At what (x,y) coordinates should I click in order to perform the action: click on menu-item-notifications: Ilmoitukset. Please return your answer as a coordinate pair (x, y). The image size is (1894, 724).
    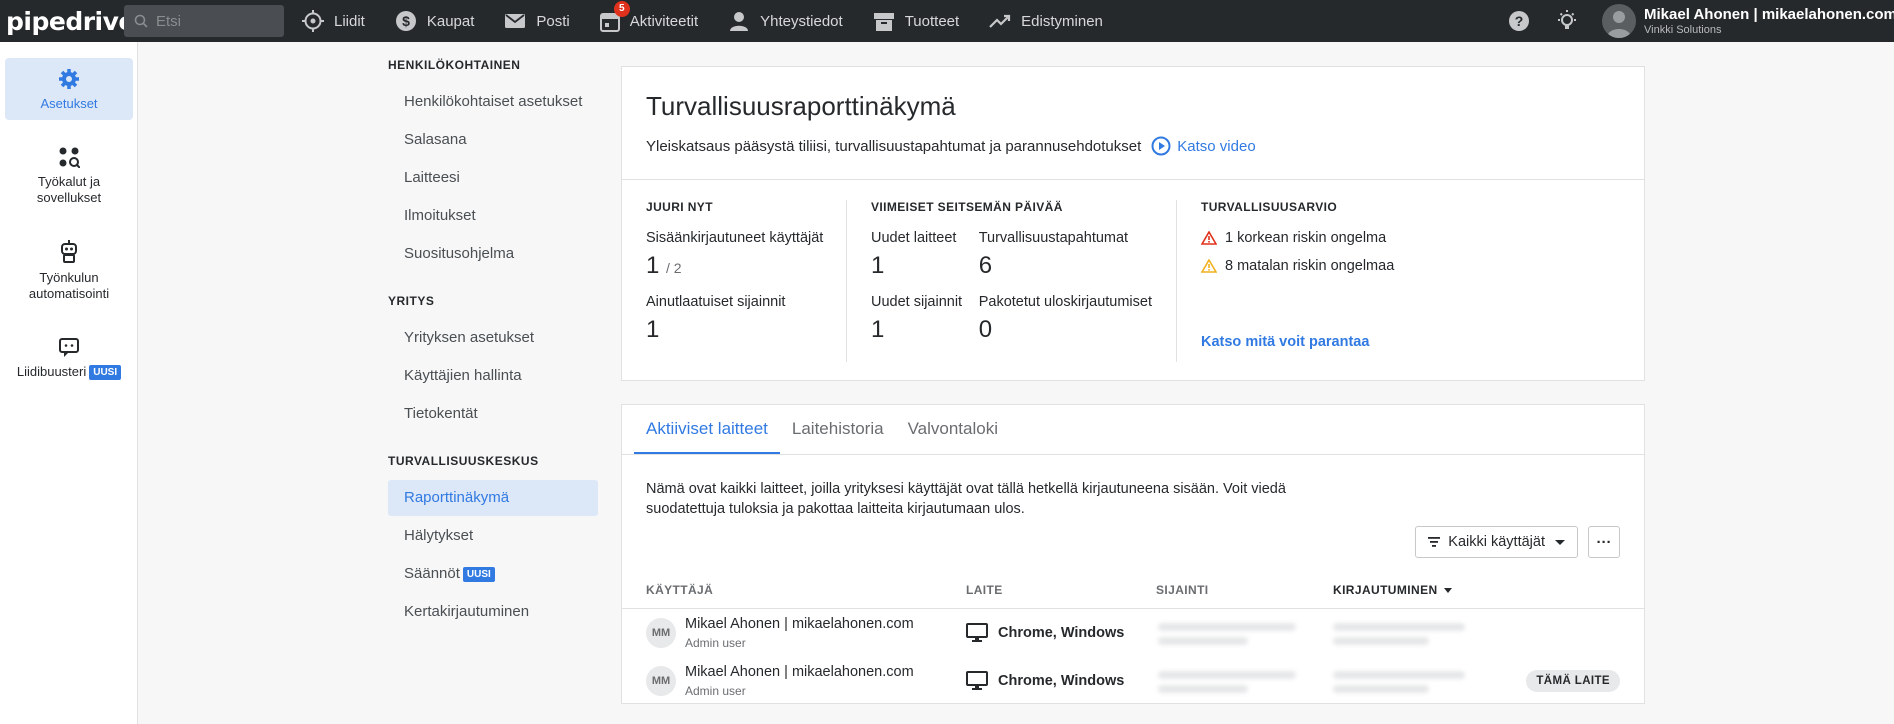
    Looking at the image, I should click on (493, 216).